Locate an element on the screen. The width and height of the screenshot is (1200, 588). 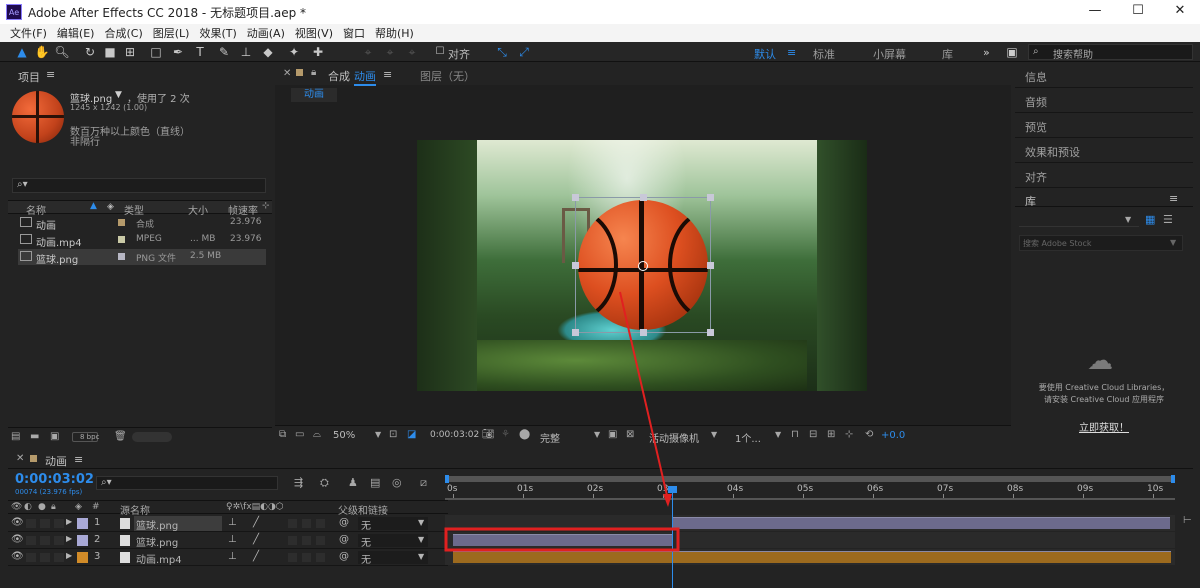
annotation-arrow-line is located at coordinates (644, 396).